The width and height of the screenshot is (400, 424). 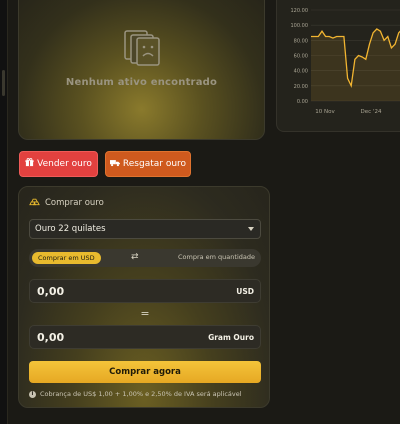 I want to click on gram-unit-label: Gram Ouro, so click(x=231, y=337).